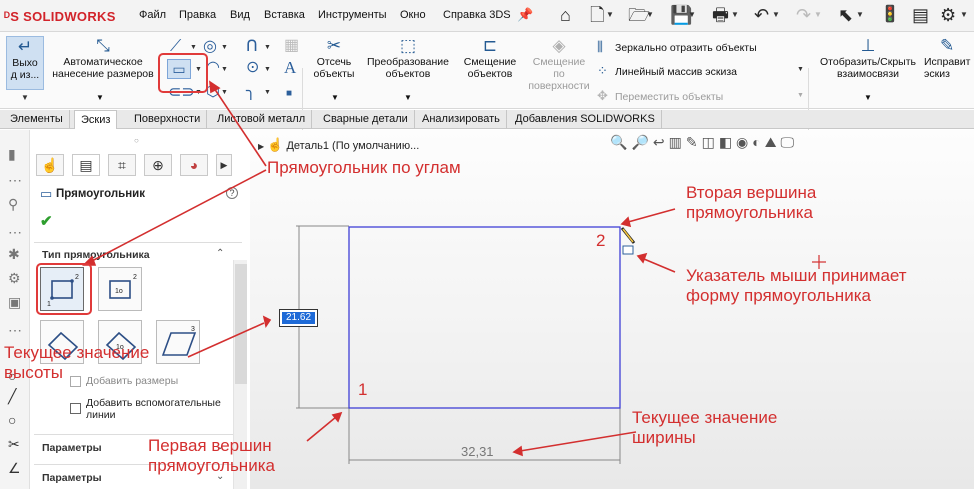  What do you see at coordinates (178, 342) in the screenshot?
I see `parallelogram-option: 3` at bounding box center [178, 342].